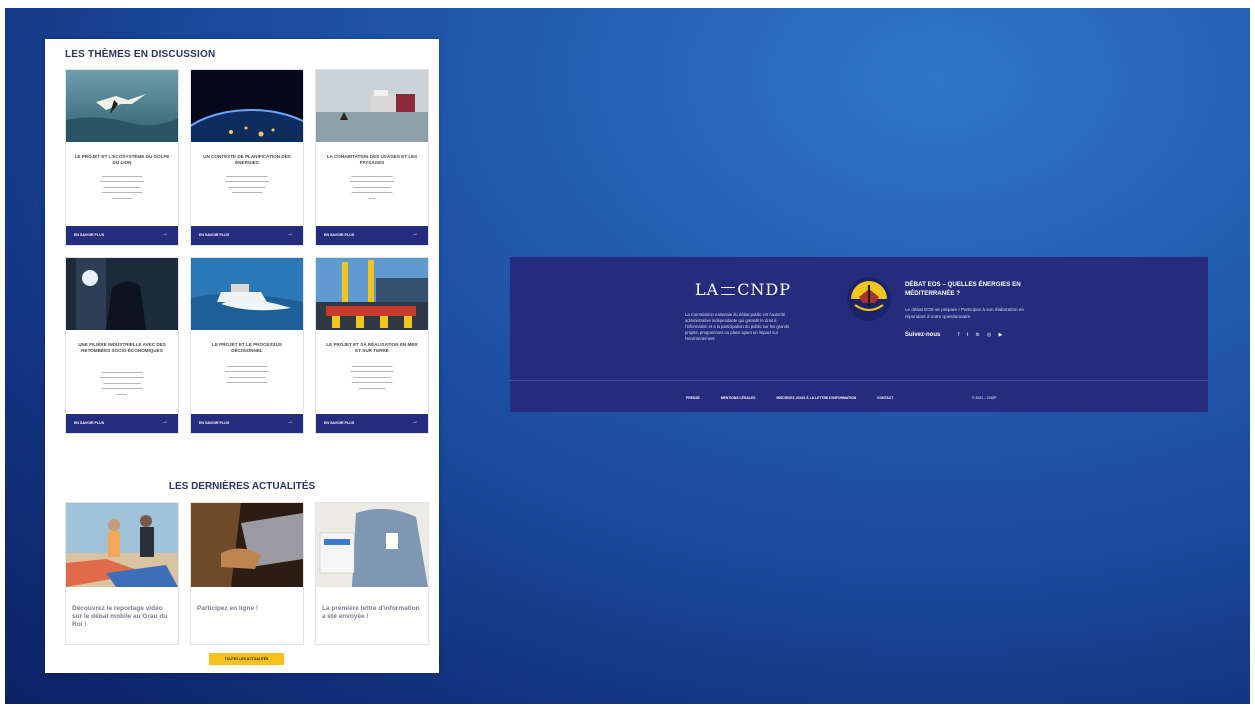 The image size is (1255, 708). Describe the element at coordinates (978, 335) in the screenshot. I see `linkedin-icon: in` at that location.